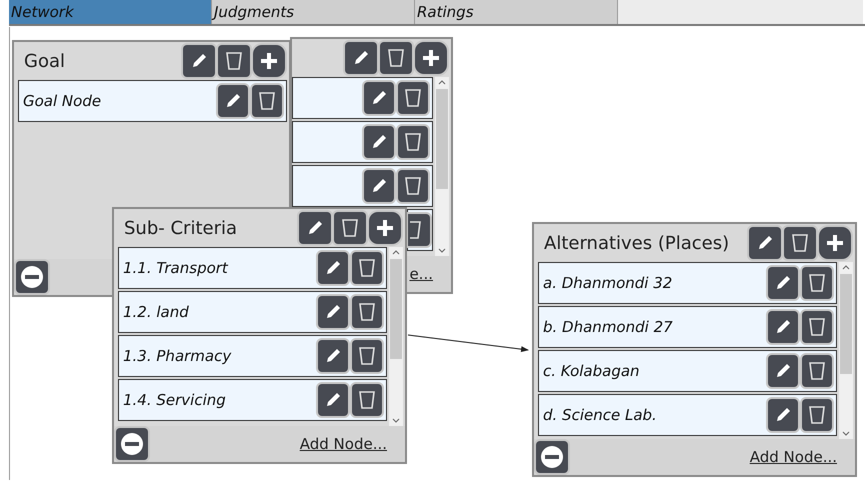 This screenshot has height=492, width=865. Describe the element at coordinates (607, 283) in the screenshot. I see `node-name: a. Dhanmondi 32` at that location.